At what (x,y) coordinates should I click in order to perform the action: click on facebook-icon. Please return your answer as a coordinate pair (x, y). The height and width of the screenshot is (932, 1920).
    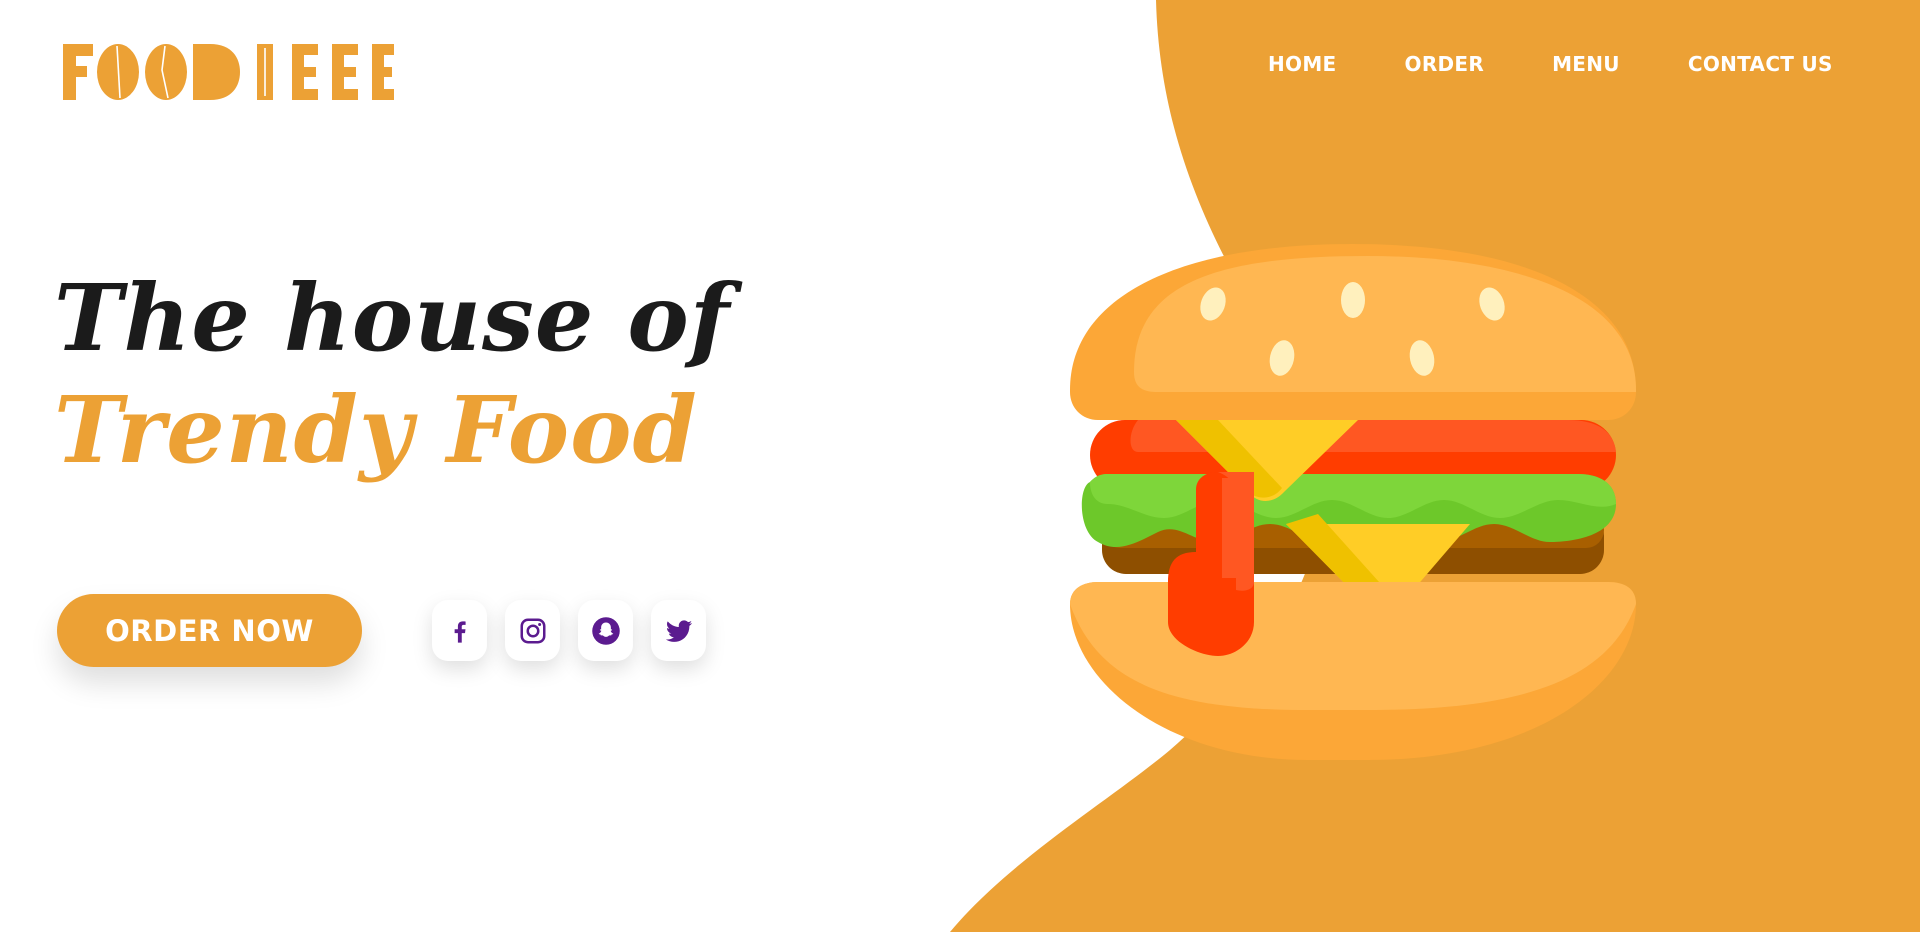
    Looking at the image, I should click on (460, 631).